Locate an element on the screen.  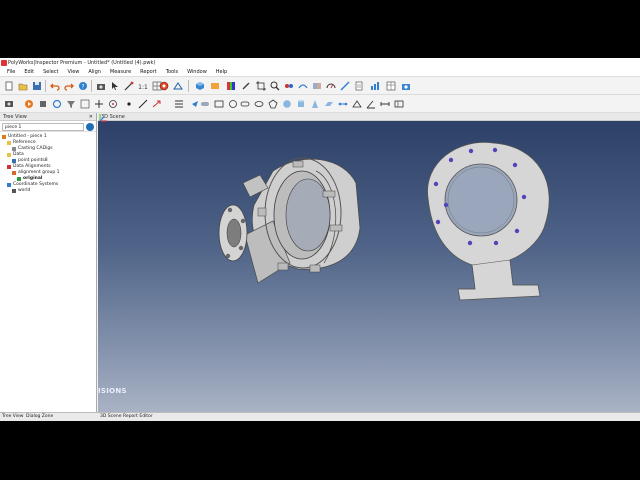
line-icon is located at coordinates (143, 104).